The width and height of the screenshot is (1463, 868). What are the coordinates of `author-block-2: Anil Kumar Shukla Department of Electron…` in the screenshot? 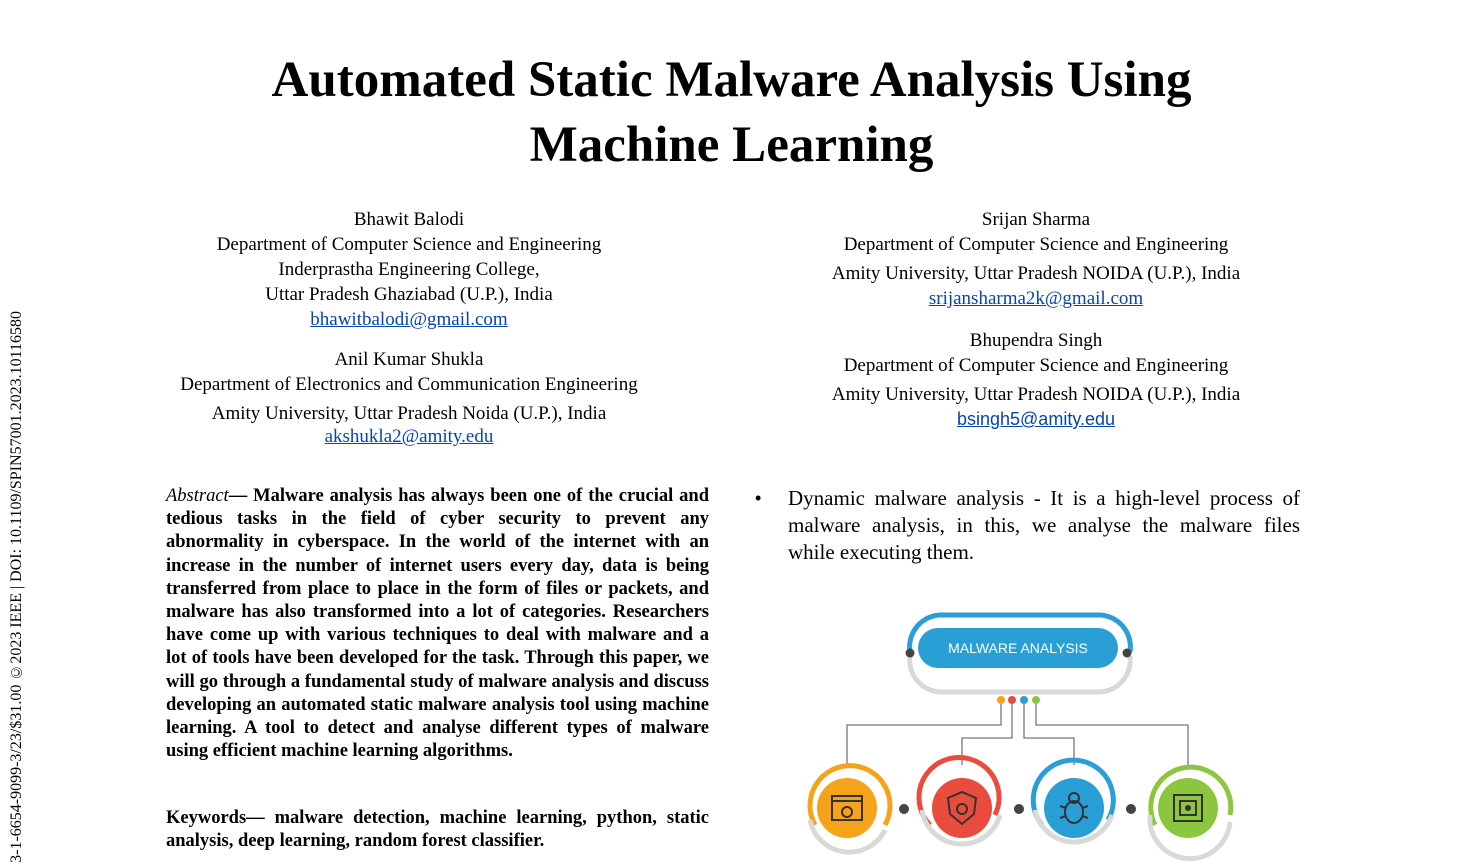 It's located at (409, 398).